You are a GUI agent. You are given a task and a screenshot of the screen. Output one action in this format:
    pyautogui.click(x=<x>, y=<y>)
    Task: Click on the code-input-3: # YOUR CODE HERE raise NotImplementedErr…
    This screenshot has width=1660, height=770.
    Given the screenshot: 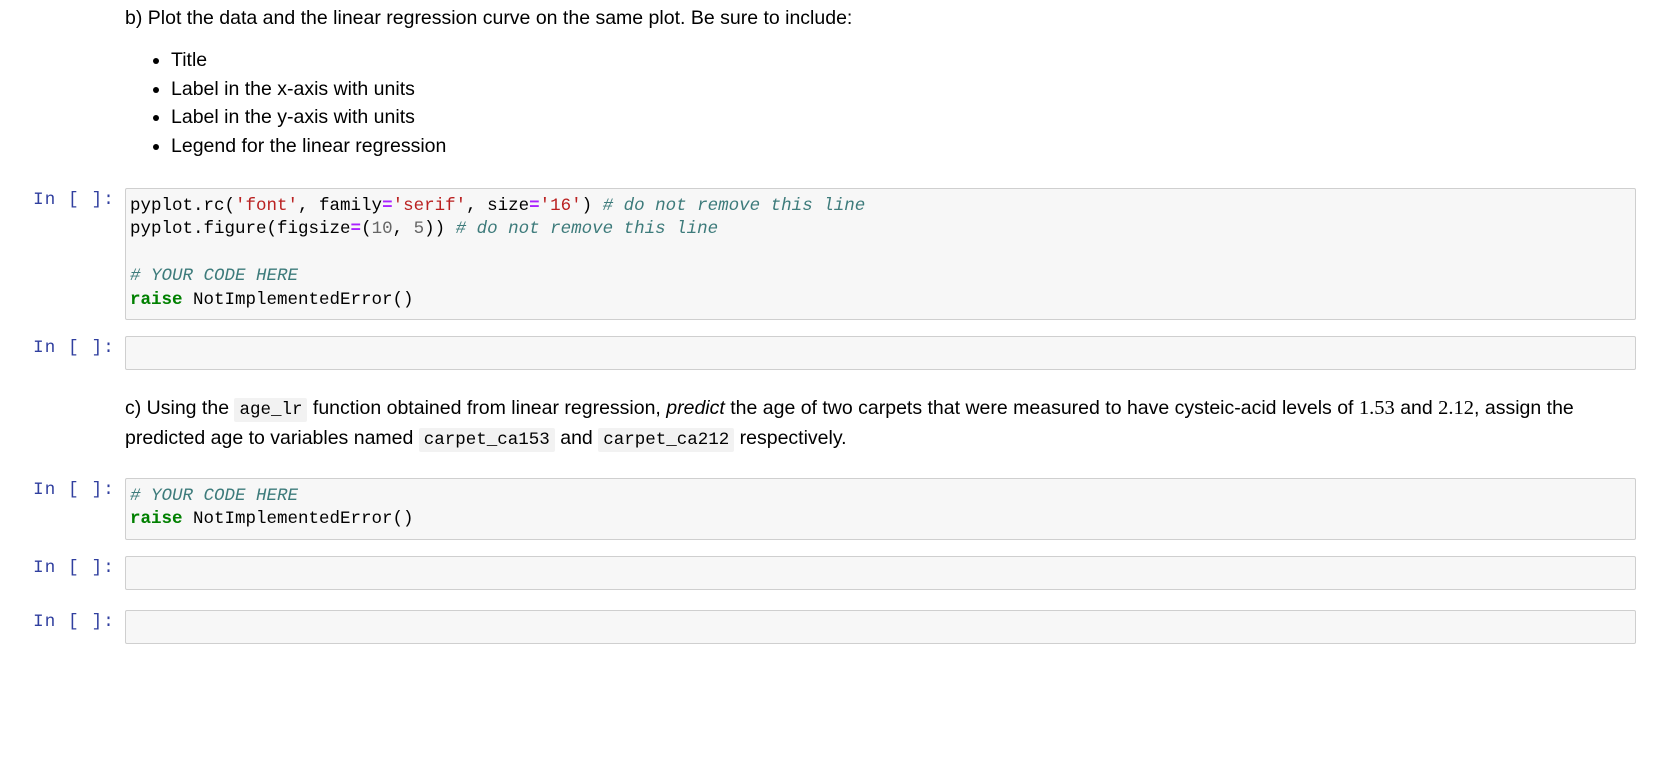 What is the action you would take?
    pyautogui.click(x=880, y=509)
    